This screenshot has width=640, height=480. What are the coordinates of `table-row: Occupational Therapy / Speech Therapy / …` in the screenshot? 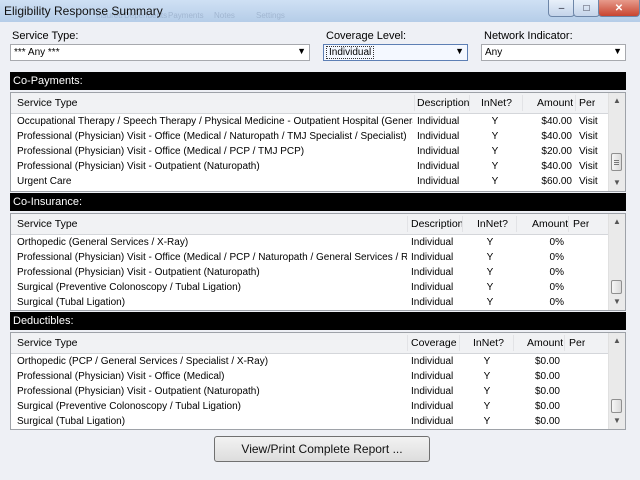 It's located at (310, 122).